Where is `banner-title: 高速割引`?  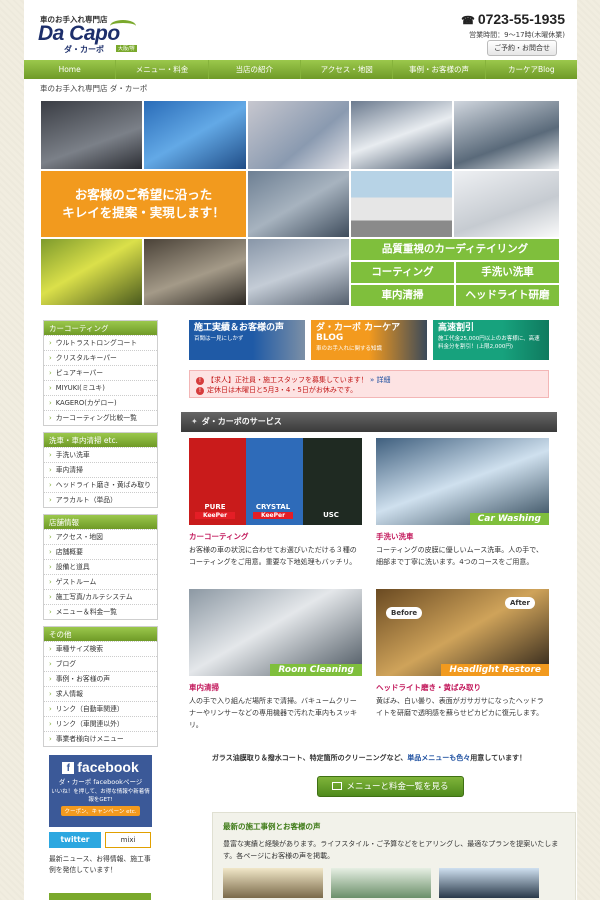
banner-title: 高速割引 is located at coordinates (456, 328).